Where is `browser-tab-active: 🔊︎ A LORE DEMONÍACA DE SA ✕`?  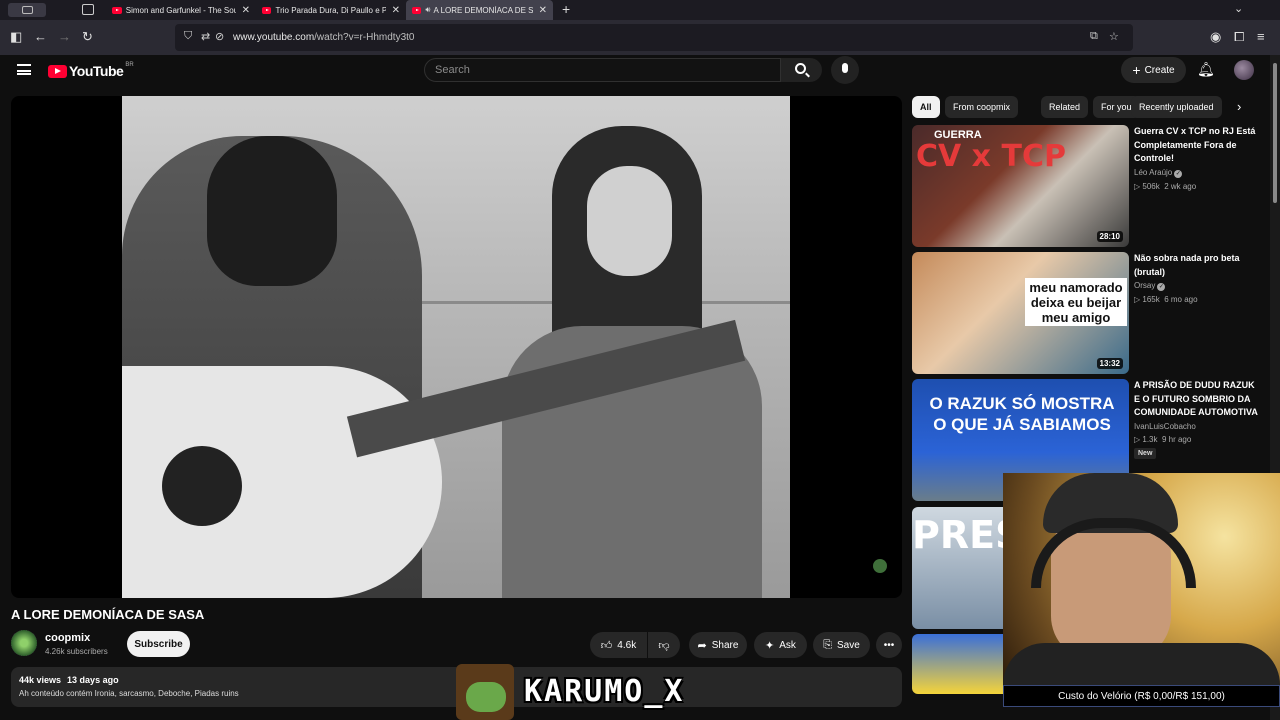
browser-tab-active: 🔊︎ A LORE DEMONÍACA DE SA ✕ is located at coordinates (479, 10).